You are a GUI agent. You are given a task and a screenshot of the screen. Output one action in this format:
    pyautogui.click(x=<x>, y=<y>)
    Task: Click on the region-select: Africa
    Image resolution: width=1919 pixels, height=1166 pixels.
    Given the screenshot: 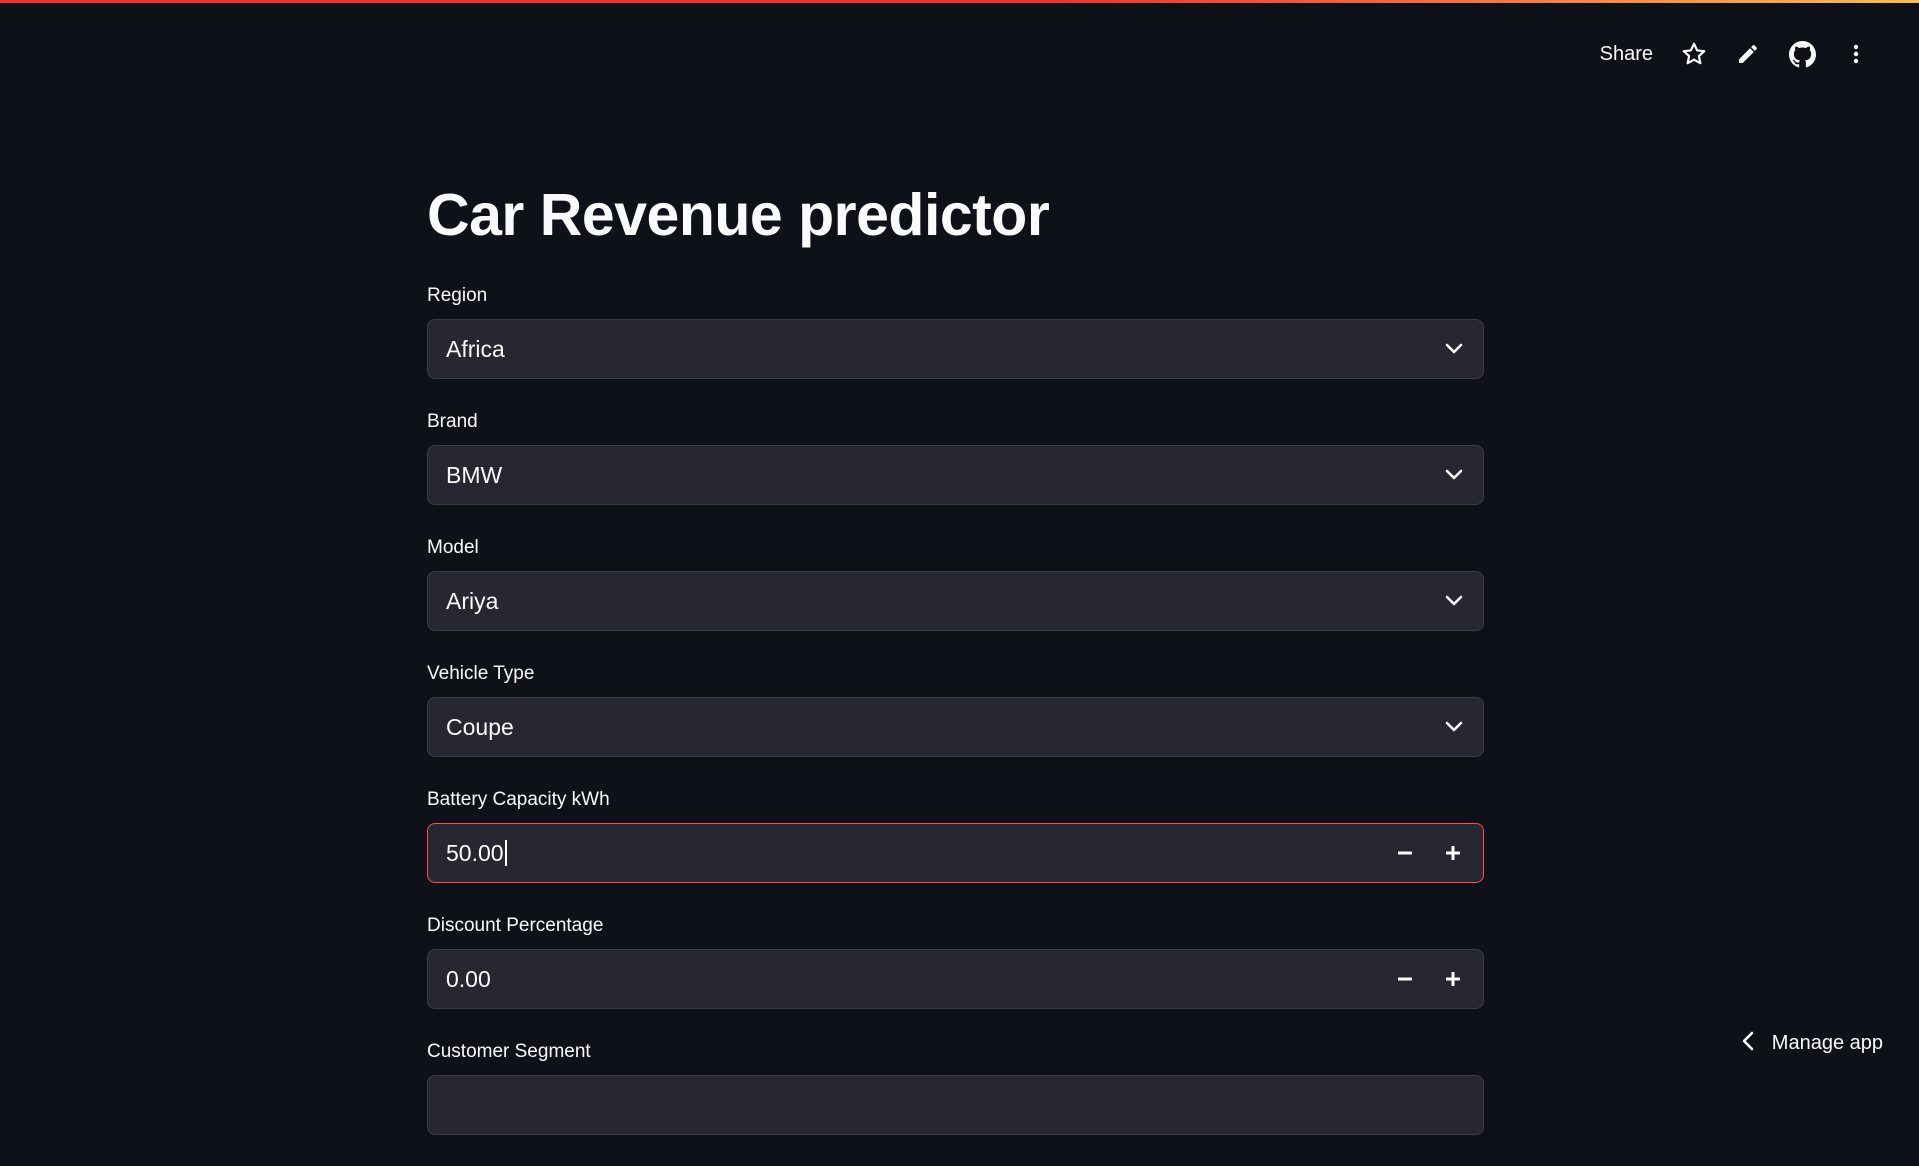 What is the action you would take?
    pyautogui.click(x=955, y=349)
    